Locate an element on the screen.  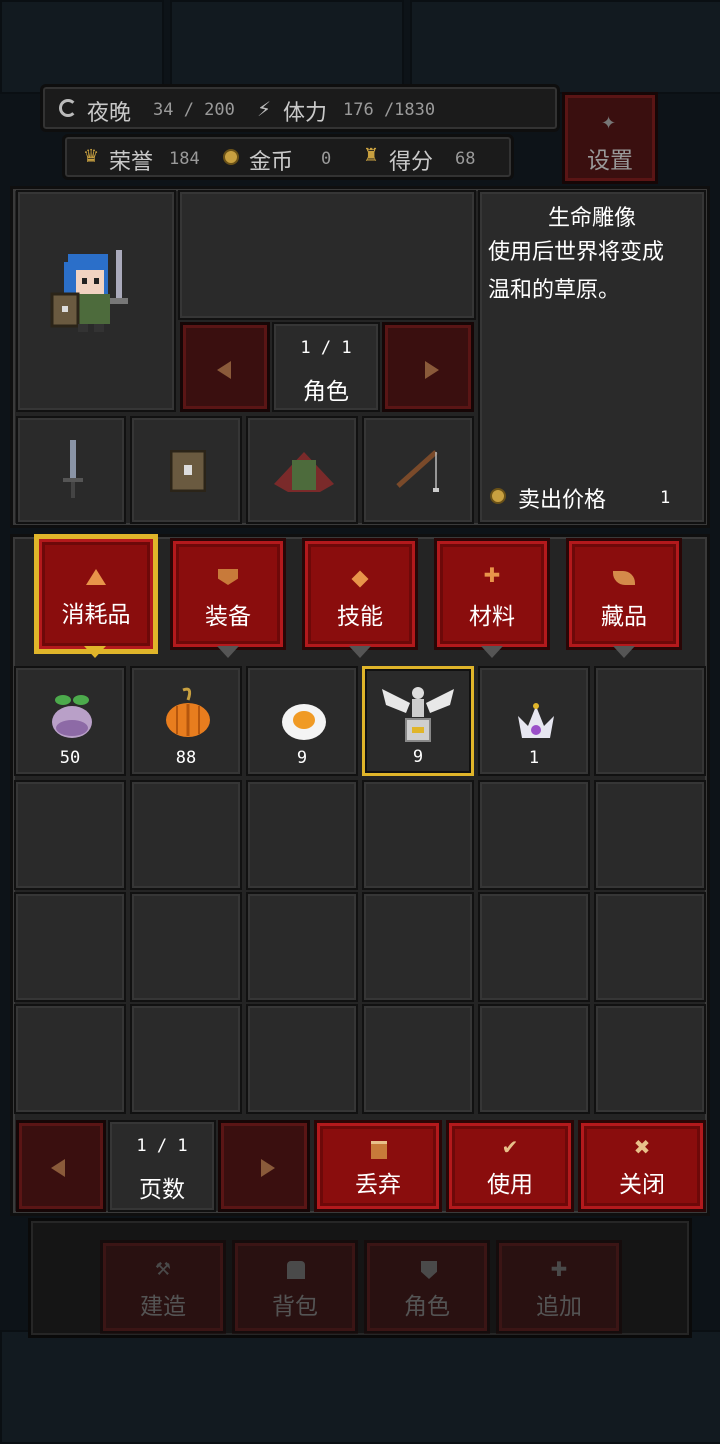
nav-character-label: 角色 is located at coordinates (427, 1307).